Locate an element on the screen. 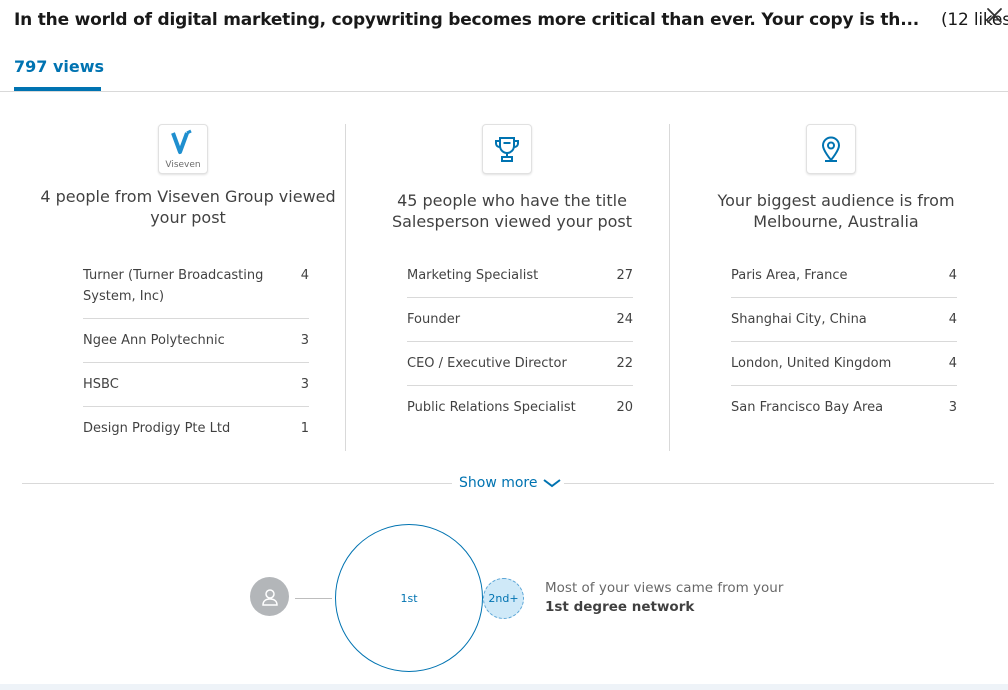  list-item: CEO / Executive Director 22 is located at coordinates (520, 364).